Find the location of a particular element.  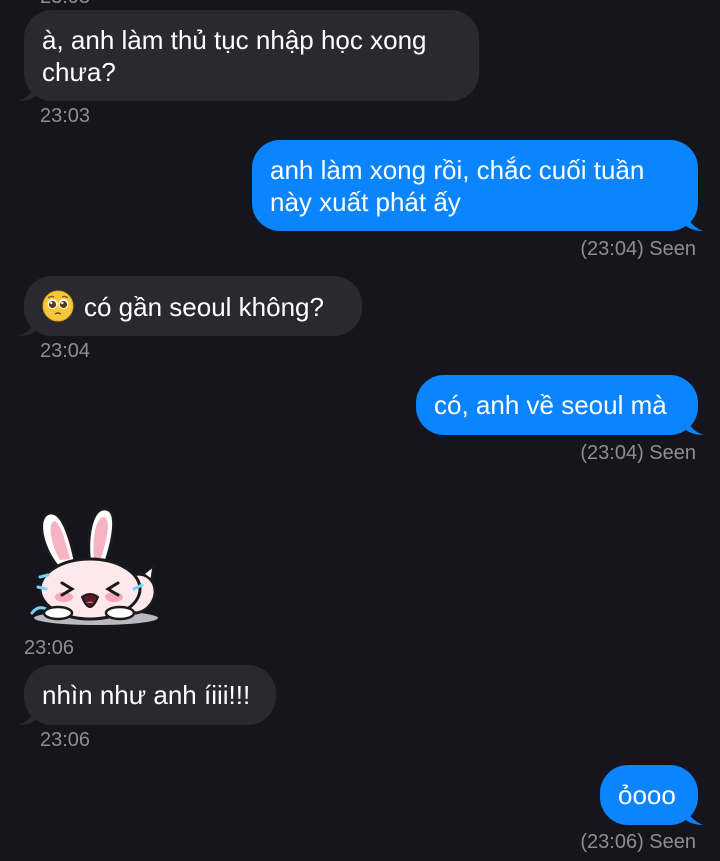

incoming-message-bubble: có gần seoul không? is located at coordinates (193, 306).